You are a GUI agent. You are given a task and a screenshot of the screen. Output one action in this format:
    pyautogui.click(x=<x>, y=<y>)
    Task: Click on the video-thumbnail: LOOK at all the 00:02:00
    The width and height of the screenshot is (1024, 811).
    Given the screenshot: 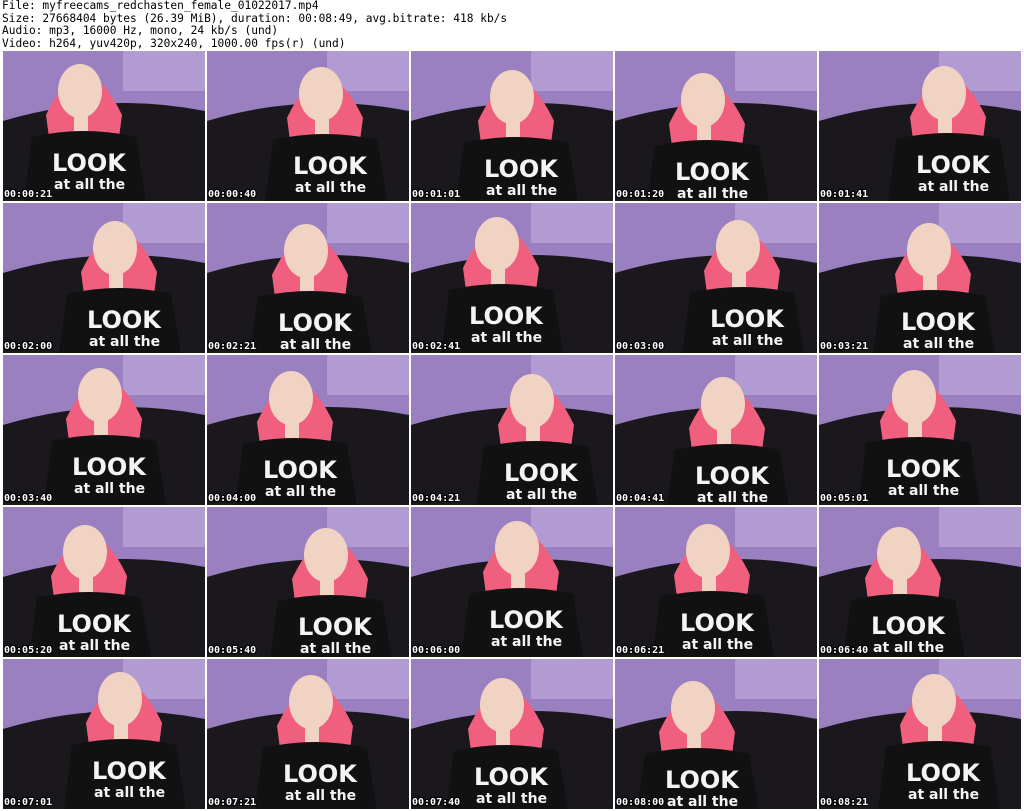 What is the action you would take?
    pyautogui.click(x=104, y=278)
    